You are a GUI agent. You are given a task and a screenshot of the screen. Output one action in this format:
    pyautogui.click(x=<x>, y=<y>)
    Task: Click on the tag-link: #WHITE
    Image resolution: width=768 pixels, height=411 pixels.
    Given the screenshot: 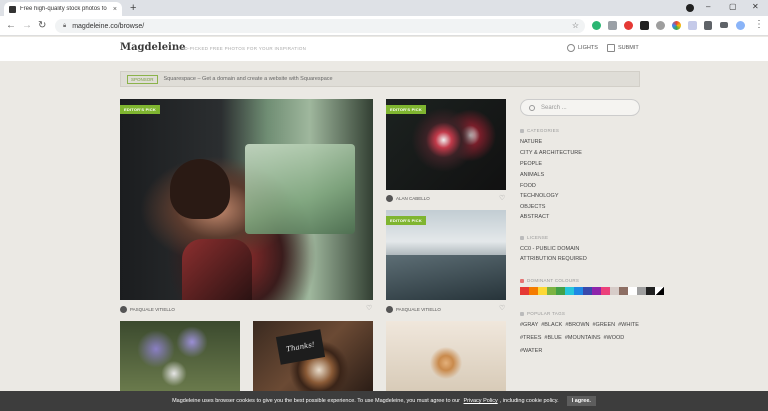 What is the action you would take?
    pyautogui.click(x=628, y=325)
    